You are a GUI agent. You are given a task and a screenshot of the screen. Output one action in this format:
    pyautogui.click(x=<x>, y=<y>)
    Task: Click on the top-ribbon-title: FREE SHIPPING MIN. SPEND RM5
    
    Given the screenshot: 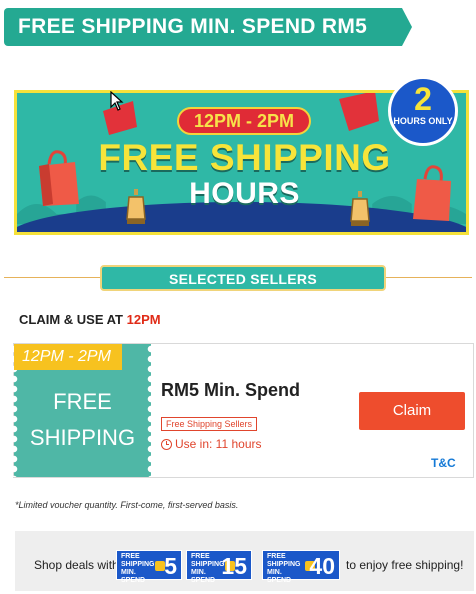 What is the action you would take?
    pyautogui.click(x=193, y=26)
    